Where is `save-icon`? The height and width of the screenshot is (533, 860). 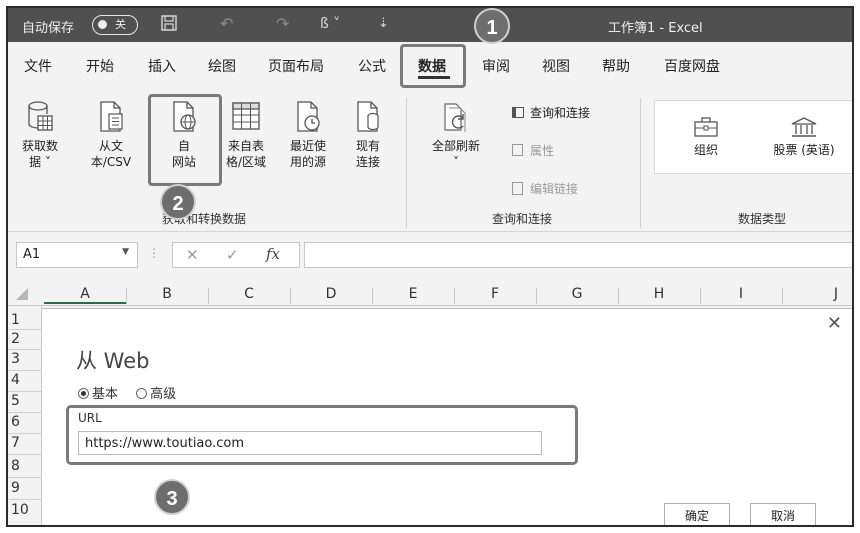
save-icon is located at coordinates (169, 25).